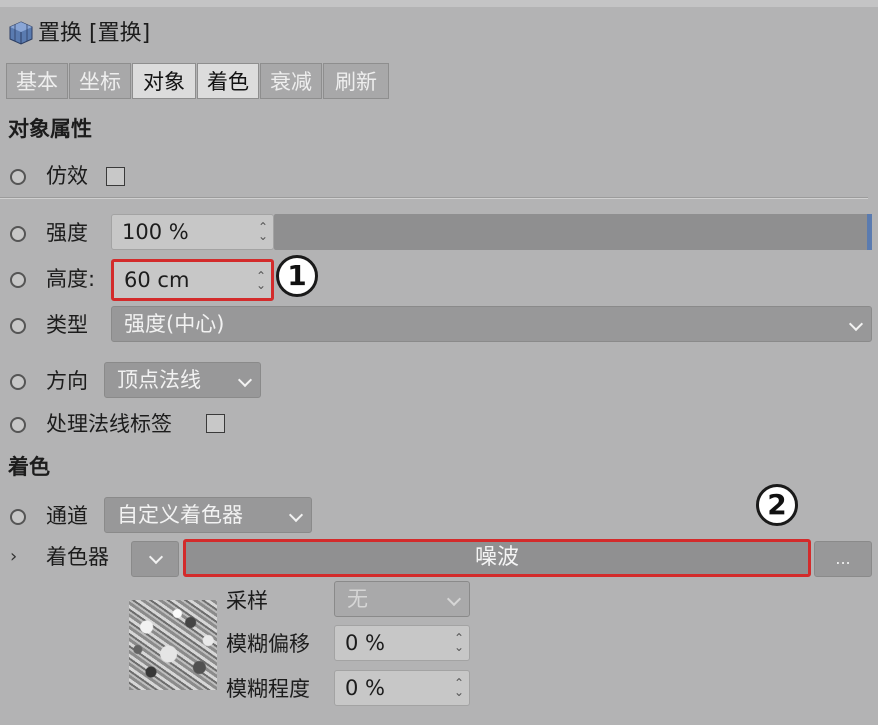 This screenshot has width=878, height=725. I want to click on blur-scale-field: 0 % ⌃ ⌄, so click(402, 688).